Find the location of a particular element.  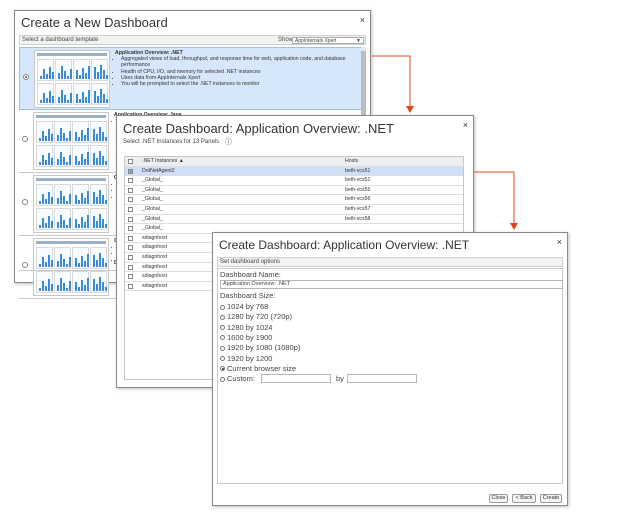

arrow-step2-to-step3 is located at coordinates (494, 198).